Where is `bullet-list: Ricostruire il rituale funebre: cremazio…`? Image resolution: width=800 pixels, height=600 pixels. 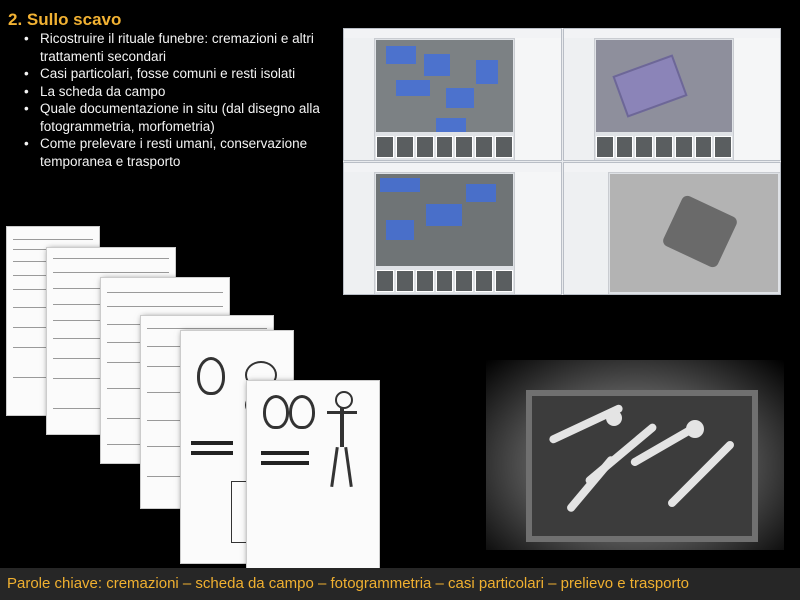
bullet-list: Ricostruire il rituale funebre: cremazio… is located at coordinates (182, 100).